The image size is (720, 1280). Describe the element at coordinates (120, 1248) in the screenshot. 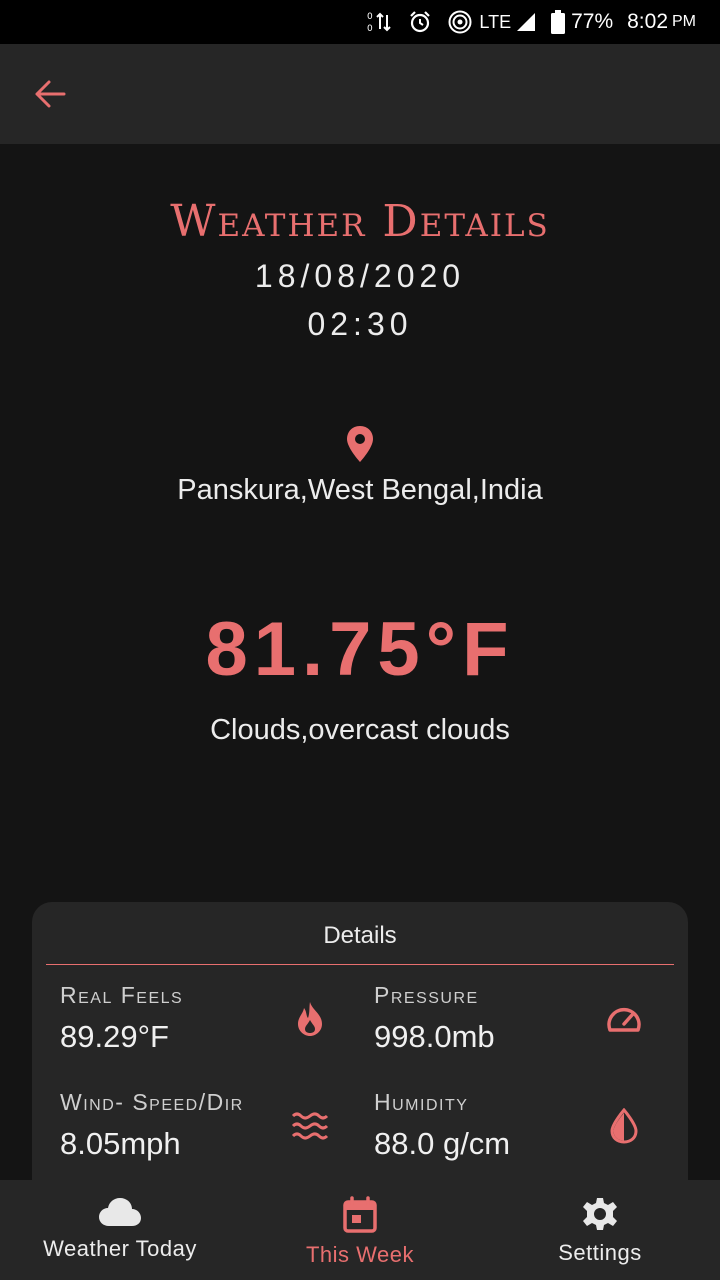

I see `nav-weather-today-label: Weather Today` at that location.